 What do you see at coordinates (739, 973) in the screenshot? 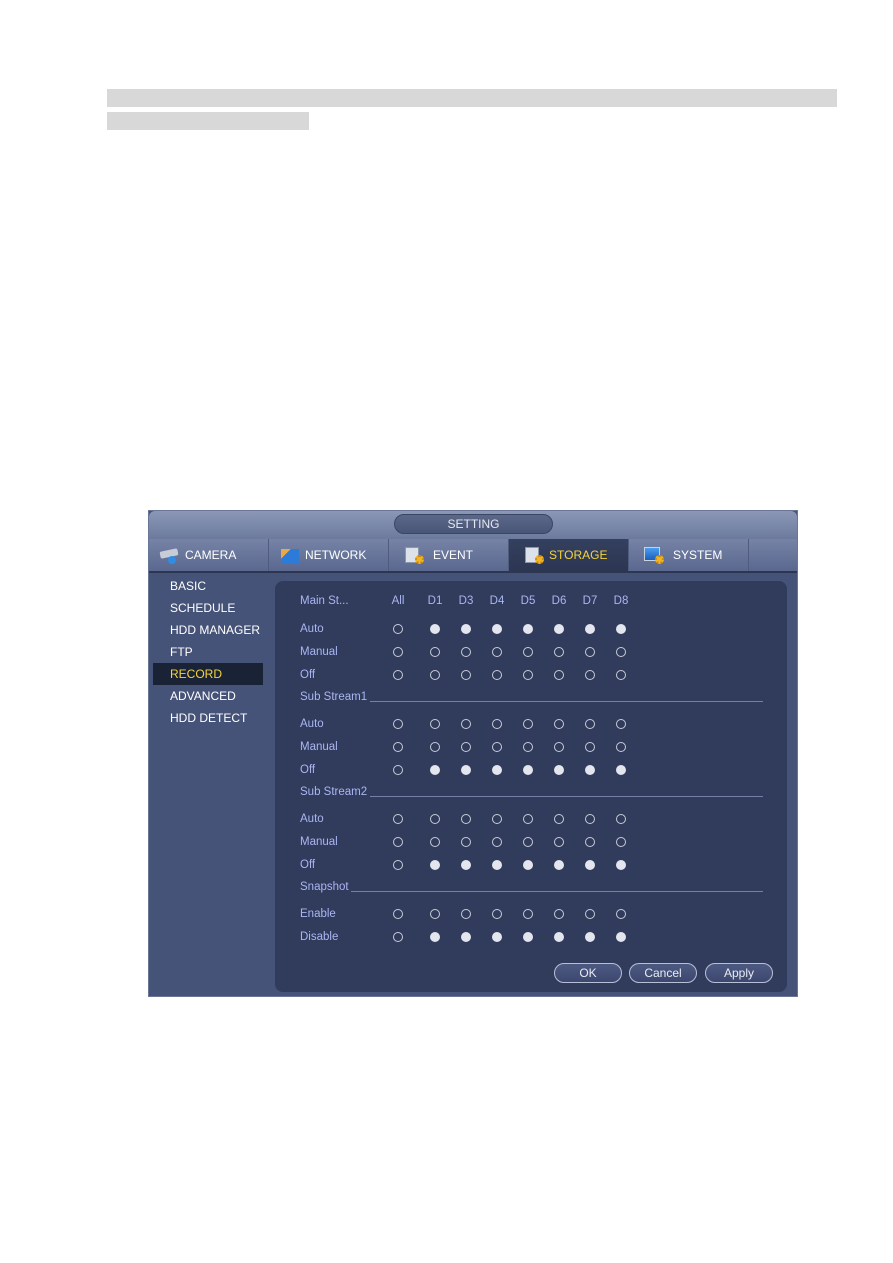
I see `apply-button: Apply` at bounding box center [739, 973].